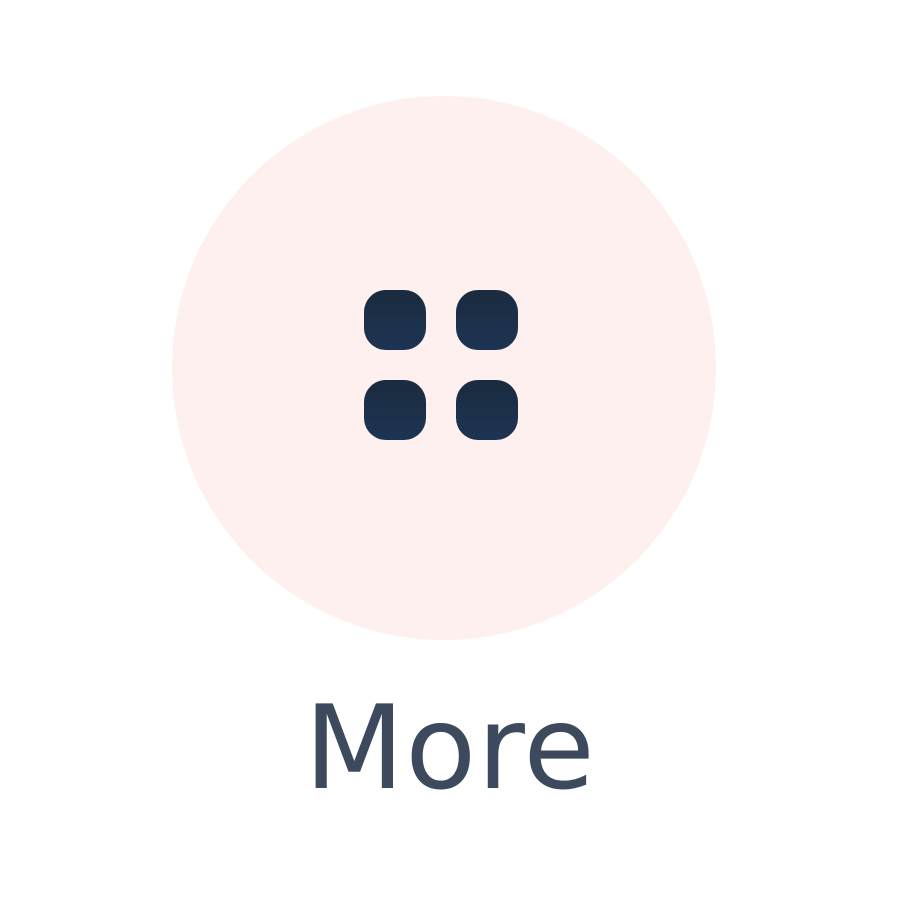  Describe the element at coordinates (441, 365) in the screenshot. I see `grid-four-squares-icon` at that location.